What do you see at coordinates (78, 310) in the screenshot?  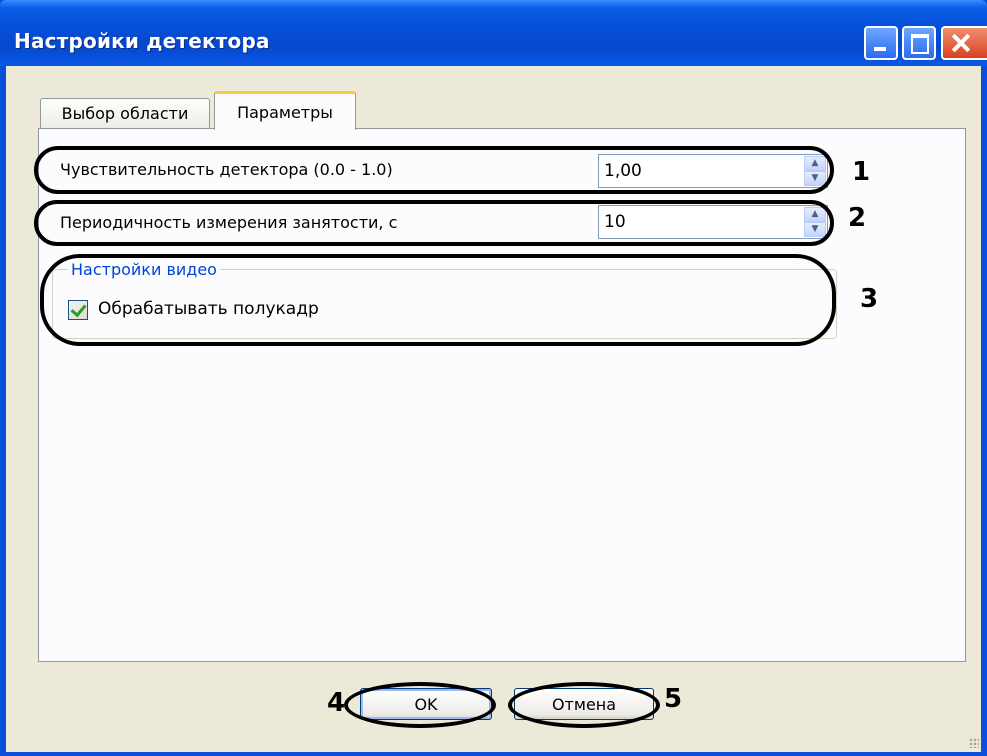 I see `half-frame-checkbox` at bounding box center [78, 310].